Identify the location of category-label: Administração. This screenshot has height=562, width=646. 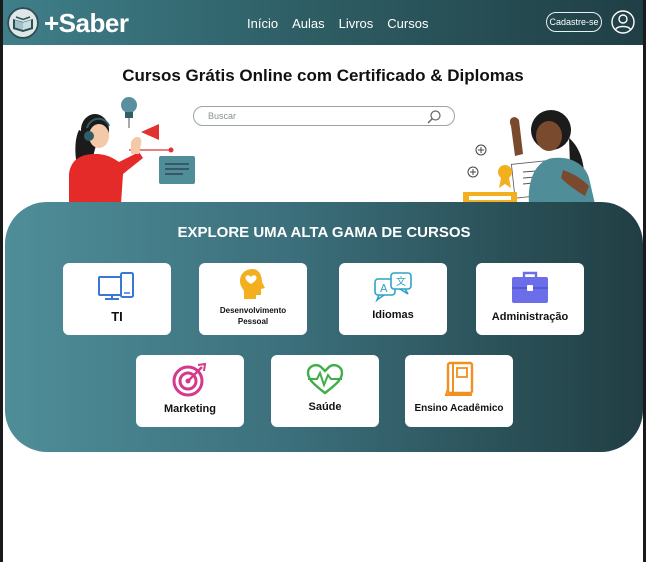
(530, 317).